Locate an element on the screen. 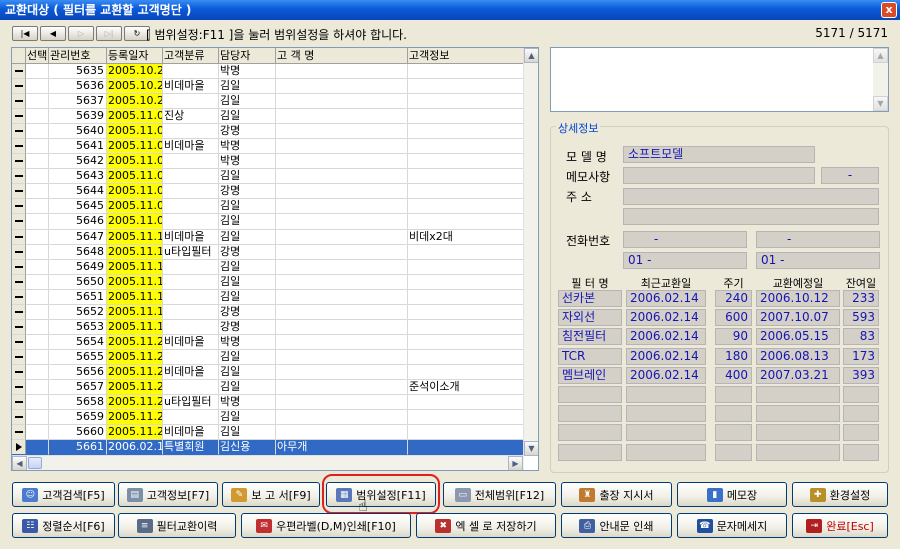 This screenshot has height=549, width=900. table-row: 56582005.11.25u타입필터박명 is located at coordinates (268, 403).